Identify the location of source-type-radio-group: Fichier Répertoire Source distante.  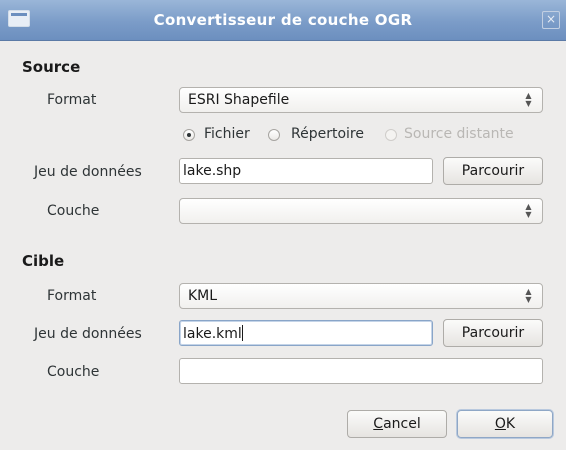
(365, 135).